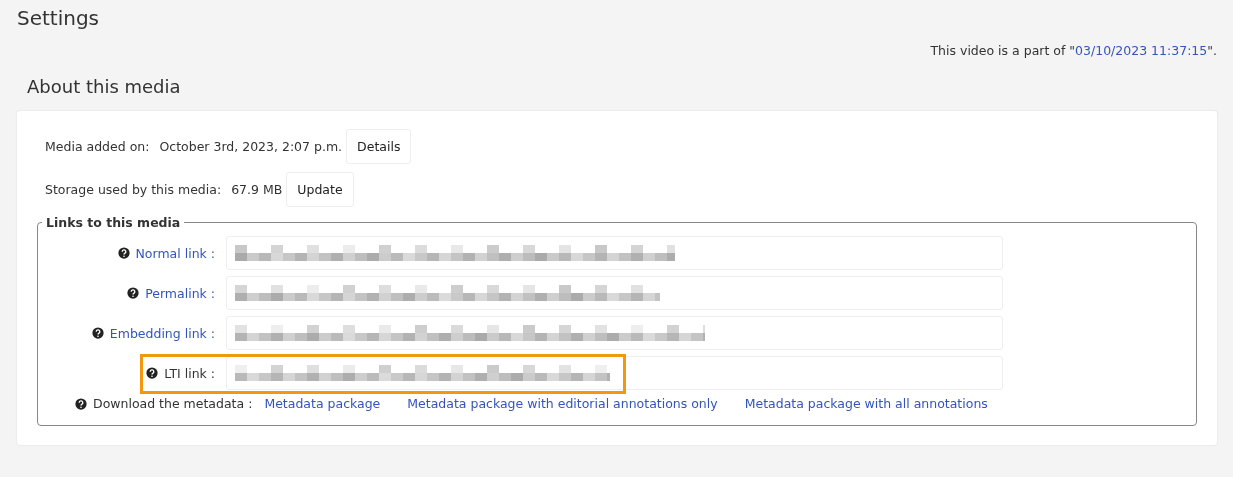 The image size is (1233, 477). Describe the element at coordinates (1003, 50) in the screenshot. I see `part-of-text: This video is a part of "` at that location.